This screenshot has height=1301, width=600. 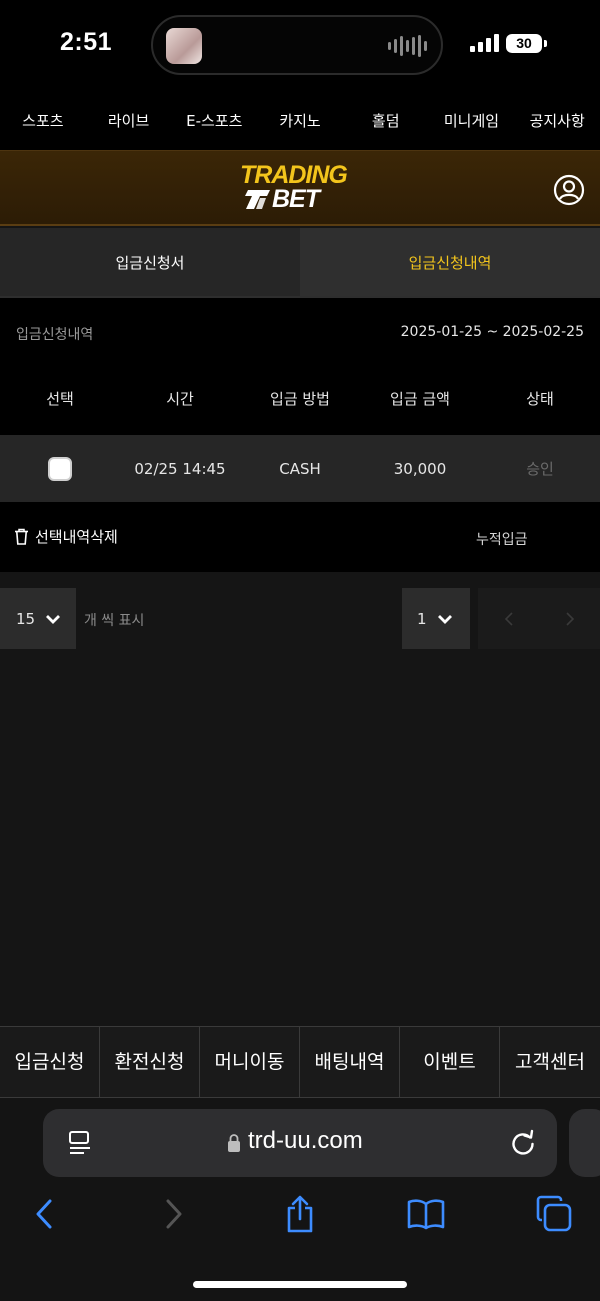 I want to click on nav-minigame: 미니게임, so click(x=472, y=121).